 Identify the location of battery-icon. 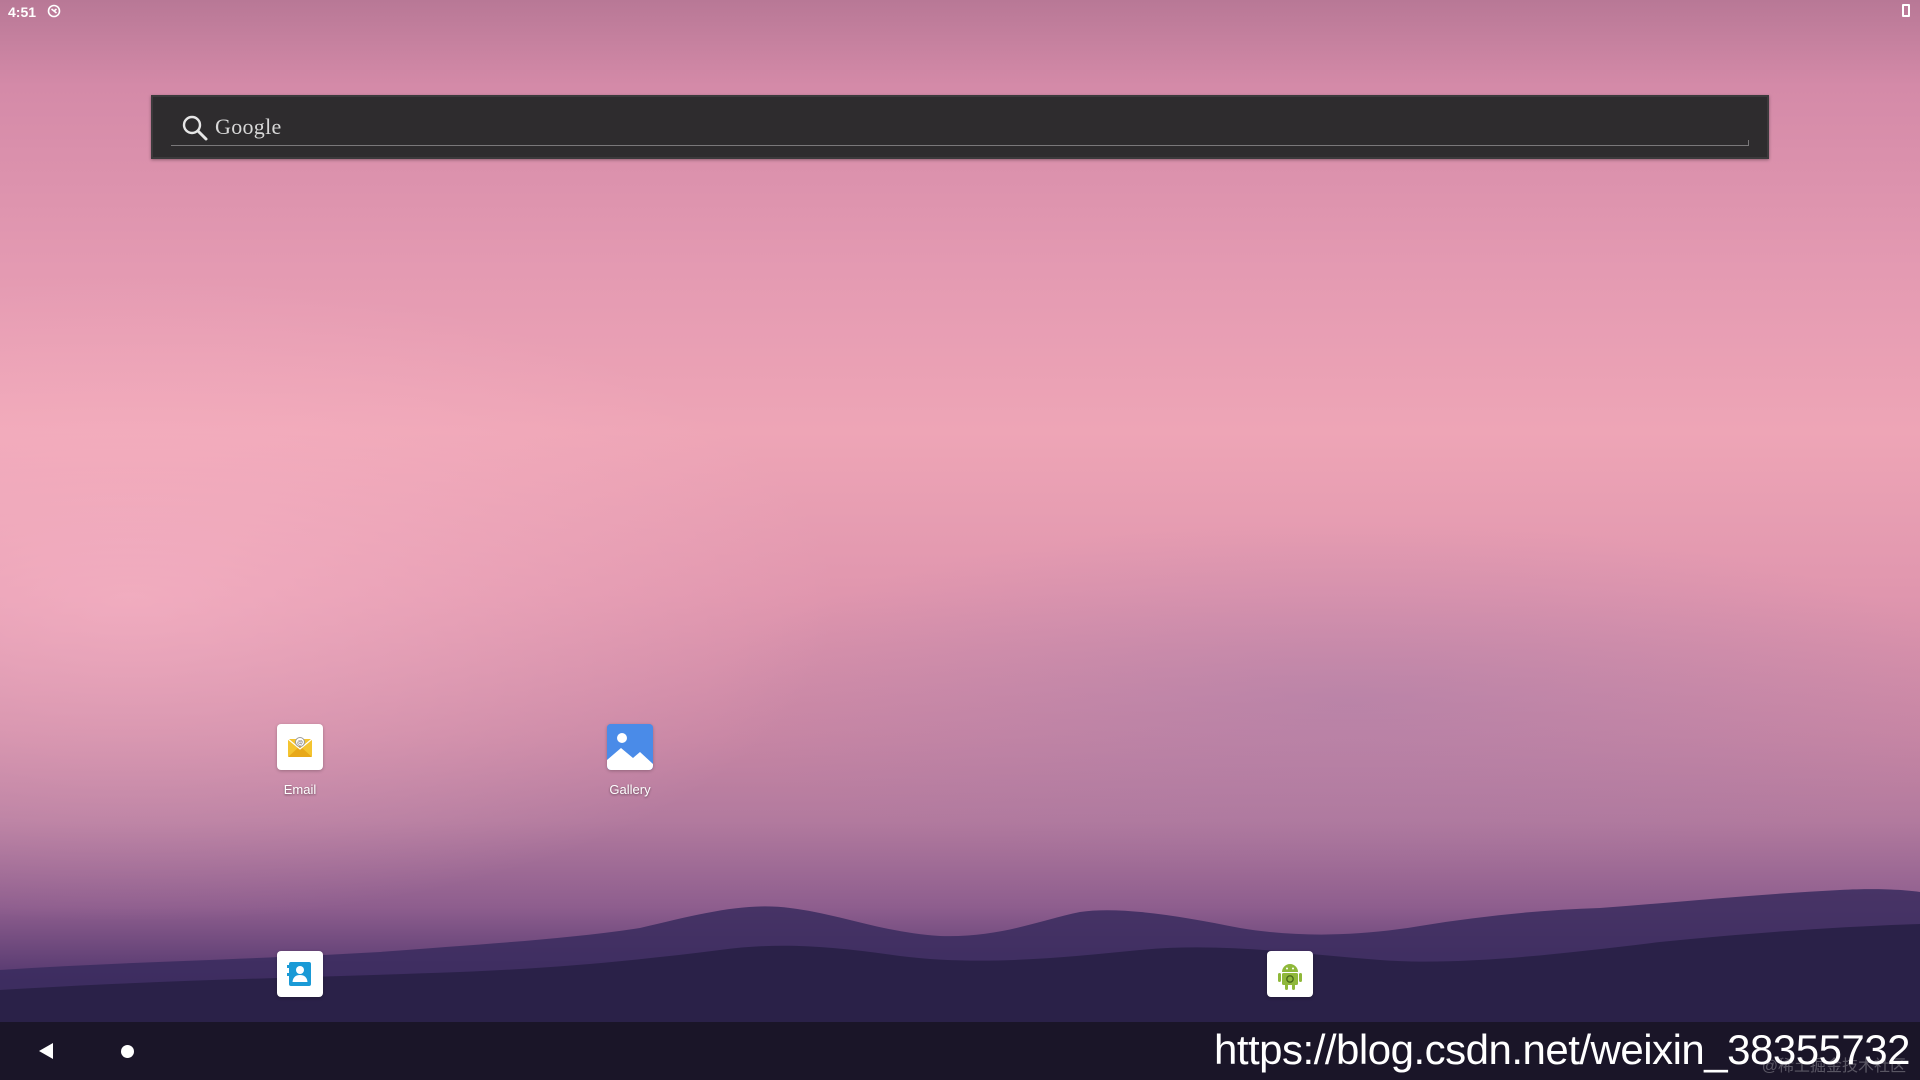
(1906, 10).